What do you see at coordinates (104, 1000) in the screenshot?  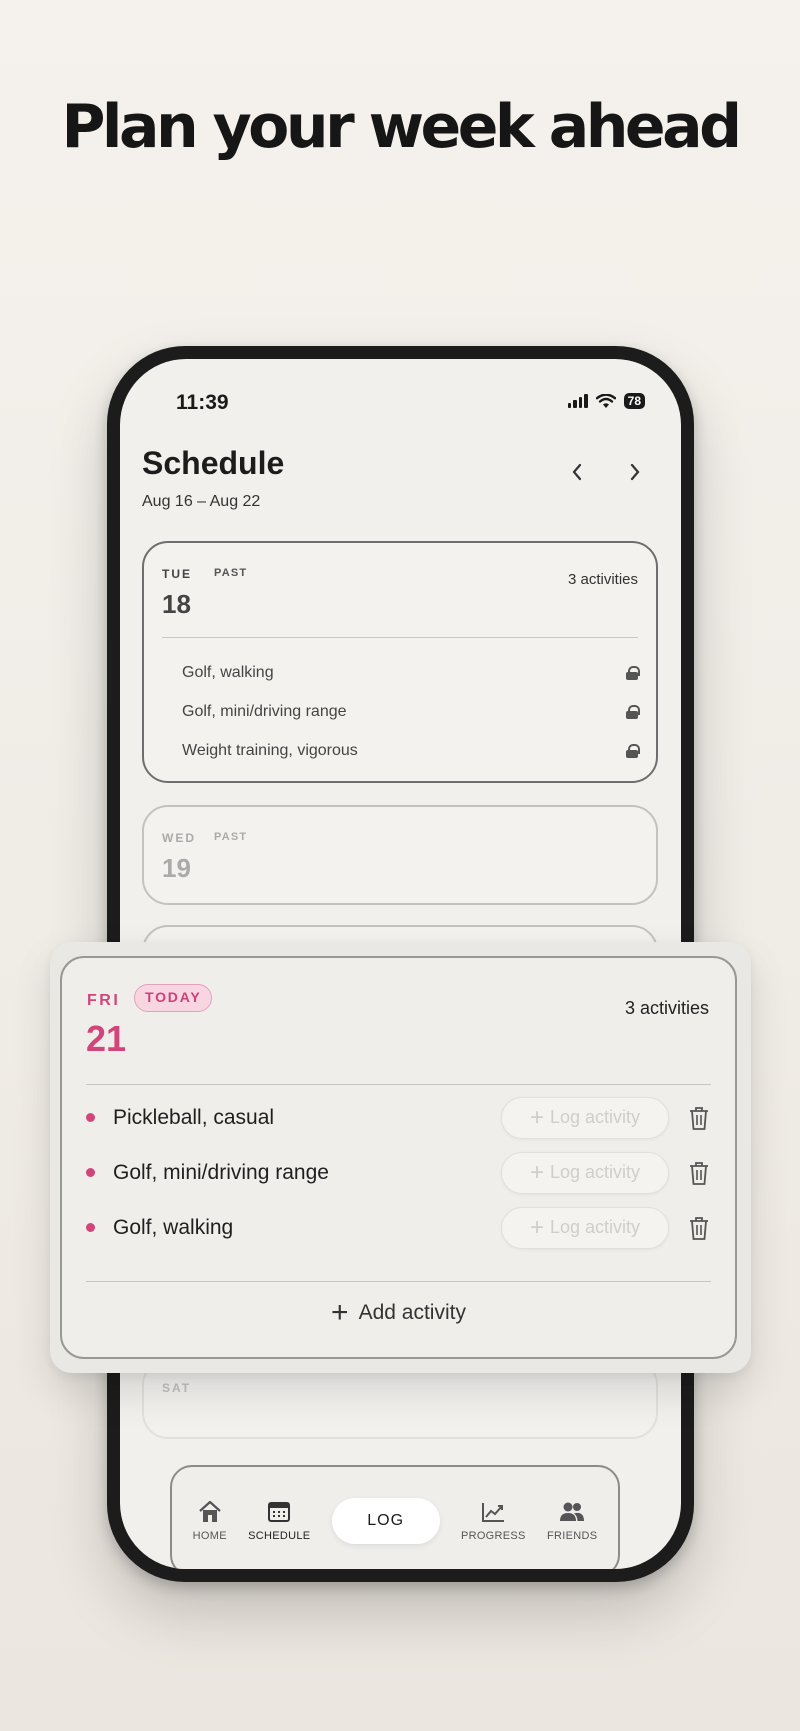 I see `day-of-week: FRI` at bounding box center [104, 1000].